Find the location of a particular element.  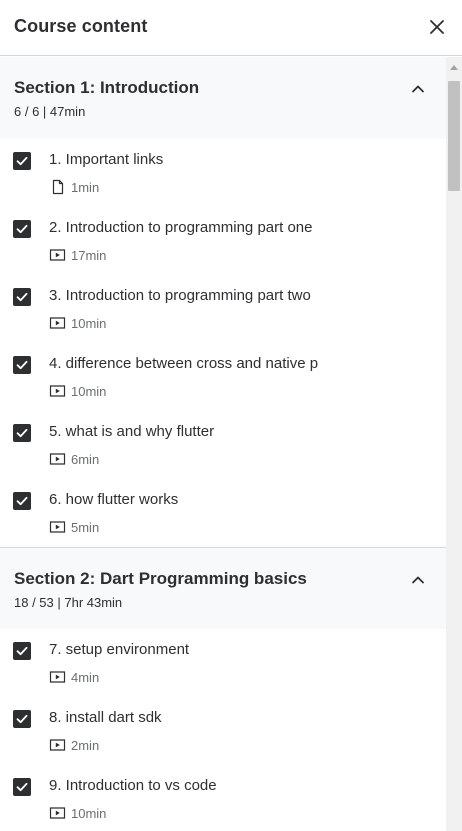

lecture-meta: 2min is located at coordinates (74, 745).